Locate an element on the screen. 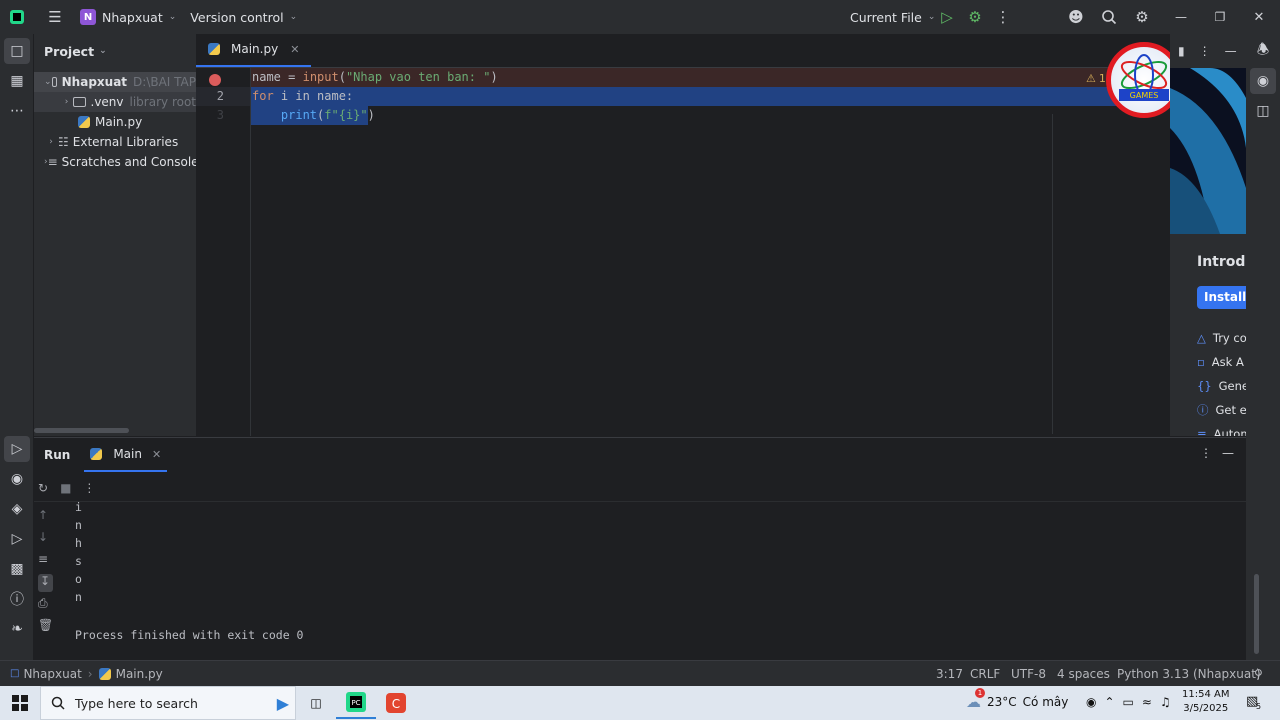  git-icon: ❧ is located at coordinates (17, 629).